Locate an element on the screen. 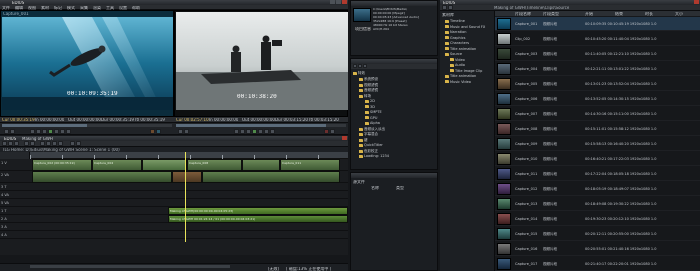  effects-tree-item: 字幕混合 is located at coordinates (368, 134).